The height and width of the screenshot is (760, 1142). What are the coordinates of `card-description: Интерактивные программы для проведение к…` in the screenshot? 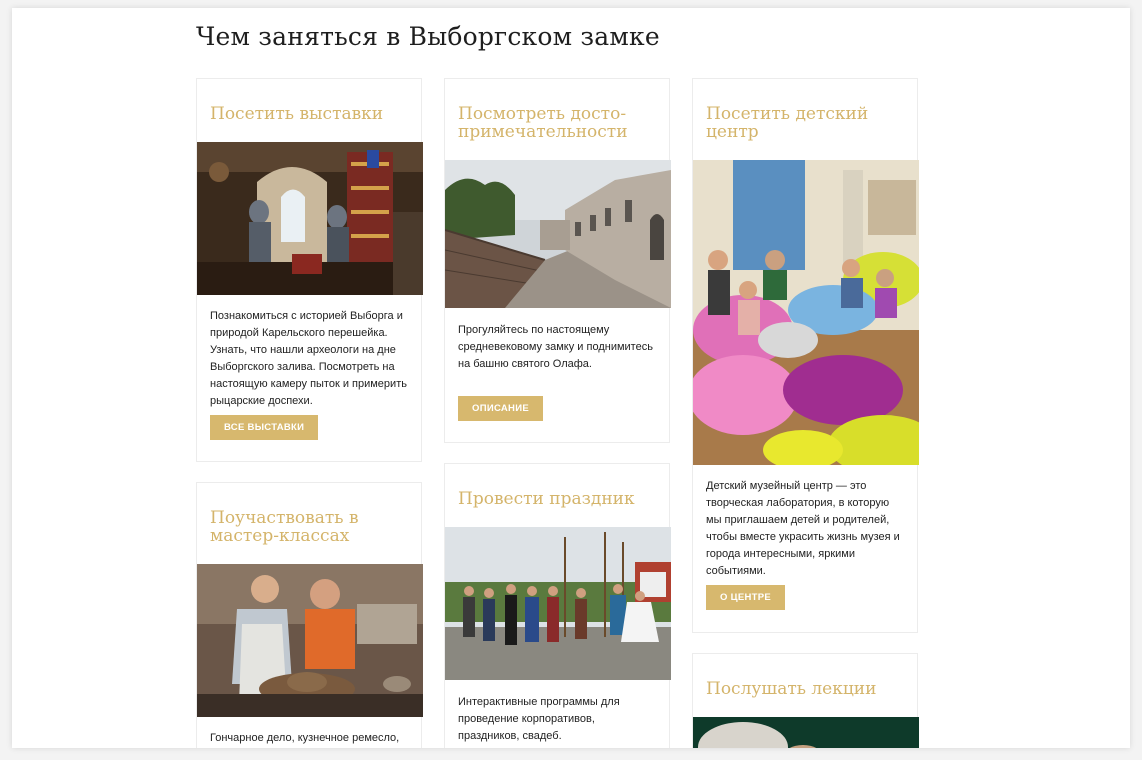 It's located at (539, 719).